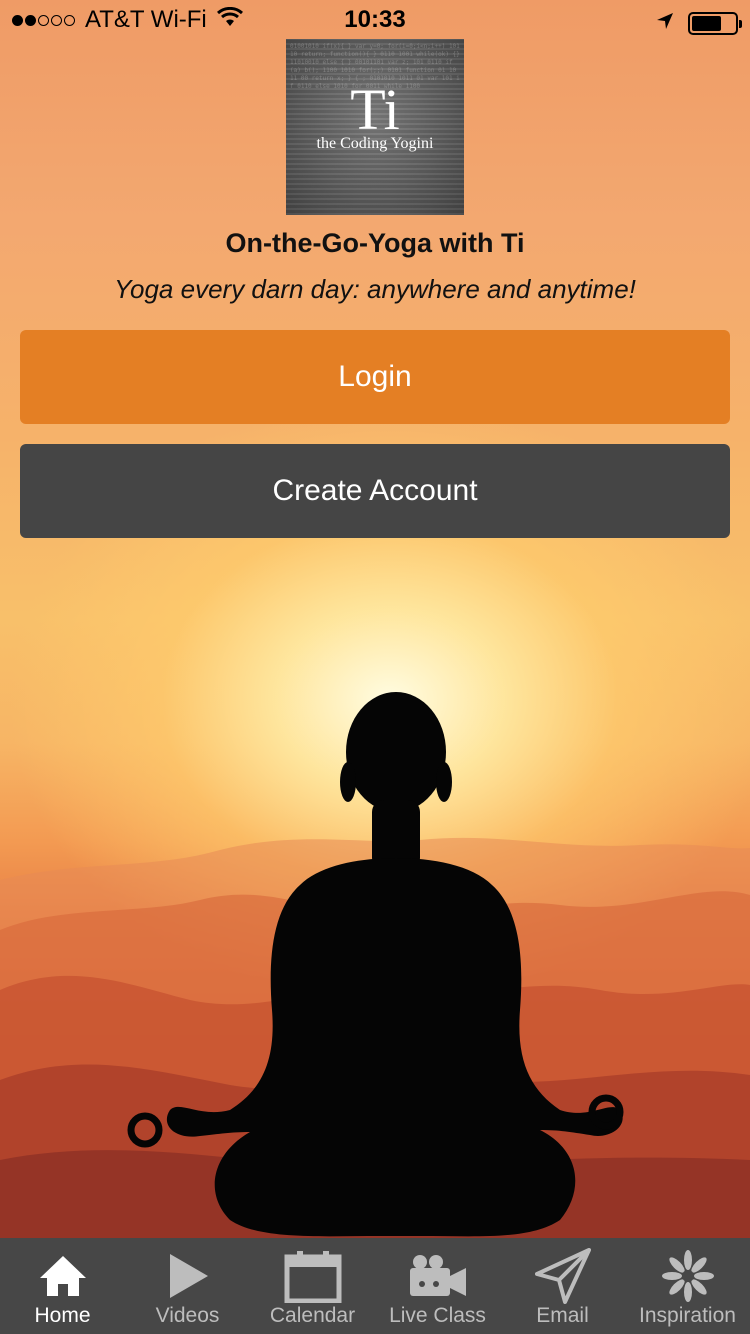 The height and width of the screenshot is (1334, 750). What do you see at coordinates (375, 243) in the screenshot?
I see `app-title: On-the-Go-Yoga with Ti` at bounding box center [375, 243].